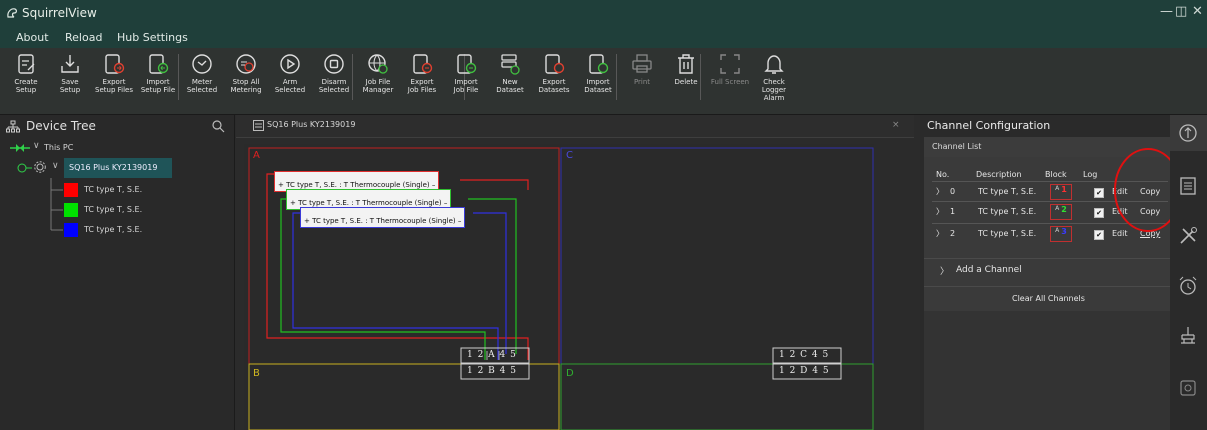 Image resolution: width=1207 pixels, height=430 pixels. What do you see at coordinates (58, 147) in the screenshot?
I see `tree-item-this-pc: This PC` at bounding box center [58, 147].